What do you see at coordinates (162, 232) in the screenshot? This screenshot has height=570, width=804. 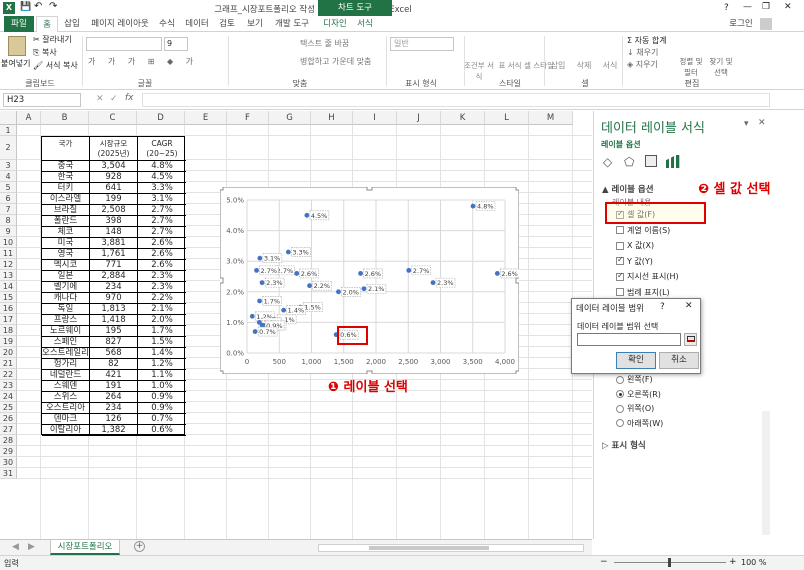 I see `table-cell: 2.7%` at bounding box center [162, 232].